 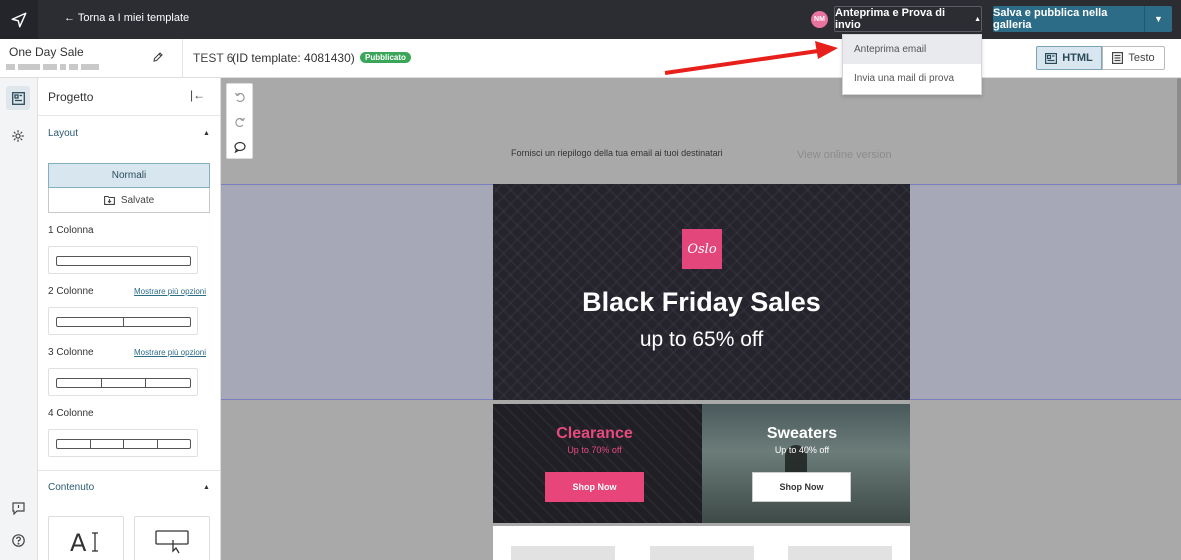 I want to click on tab-salvate: Salvate, so click(x=129, y=200).